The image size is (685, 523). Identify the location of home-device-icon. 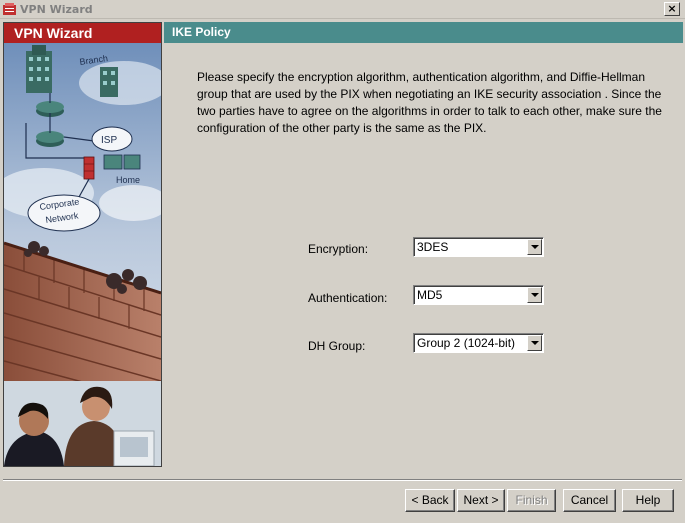
(122, 162).